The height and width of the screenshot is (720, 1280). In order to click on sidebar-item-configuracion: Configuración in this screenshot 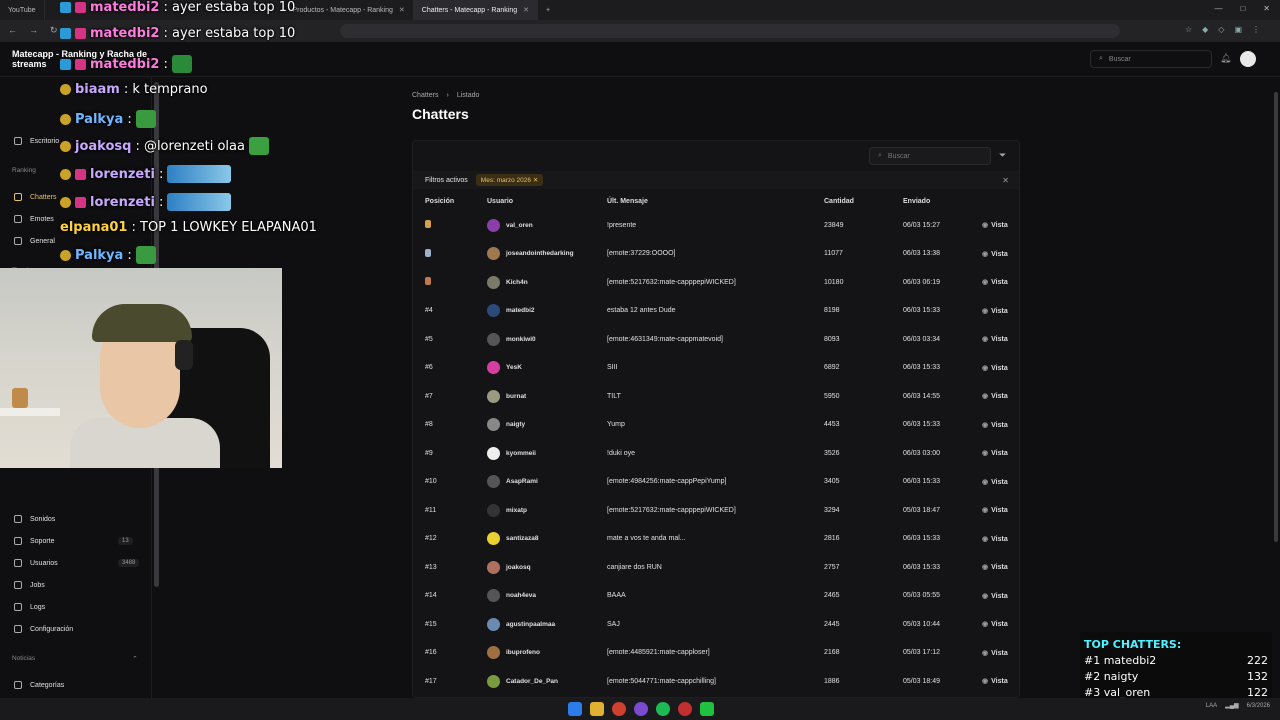, I will do `click(43, 629)`.